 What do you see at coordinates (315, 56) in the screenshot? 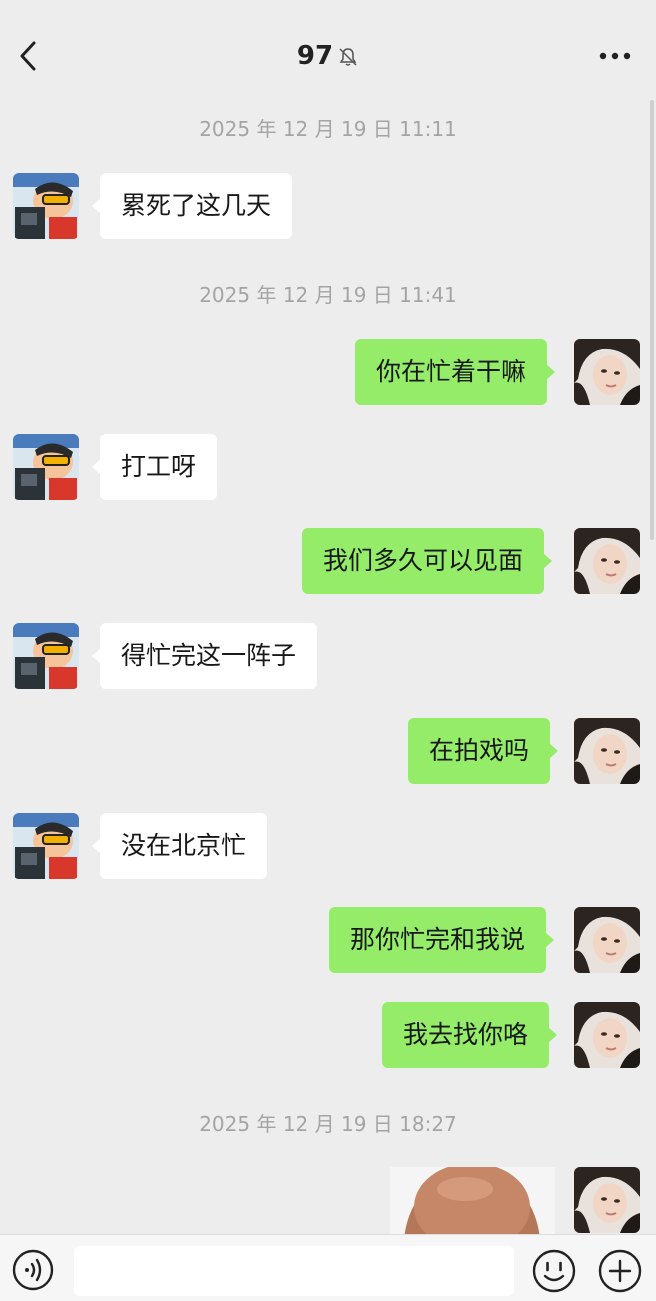
I see `chat-title: 97` at bounding box center [315, 56].